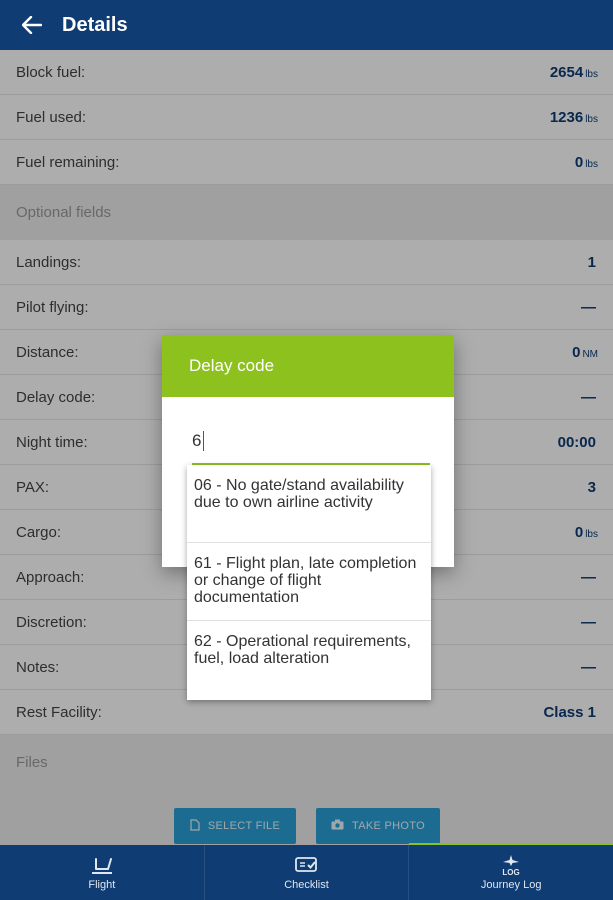 This screenshot has height=900, width=613. I want to click on nav-item-journey-log: LOG Journey Log, so click(510, 872).